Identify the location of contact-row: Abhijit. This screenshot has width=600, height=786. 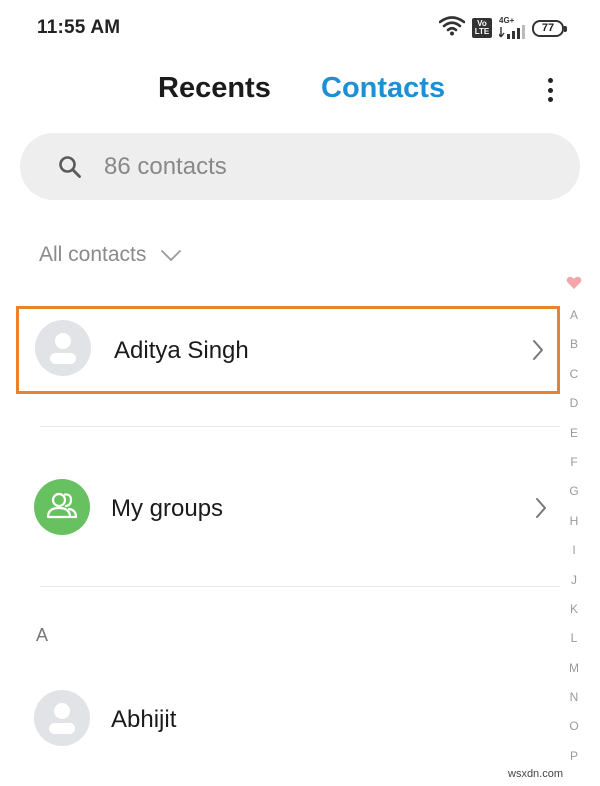
(288, 720).